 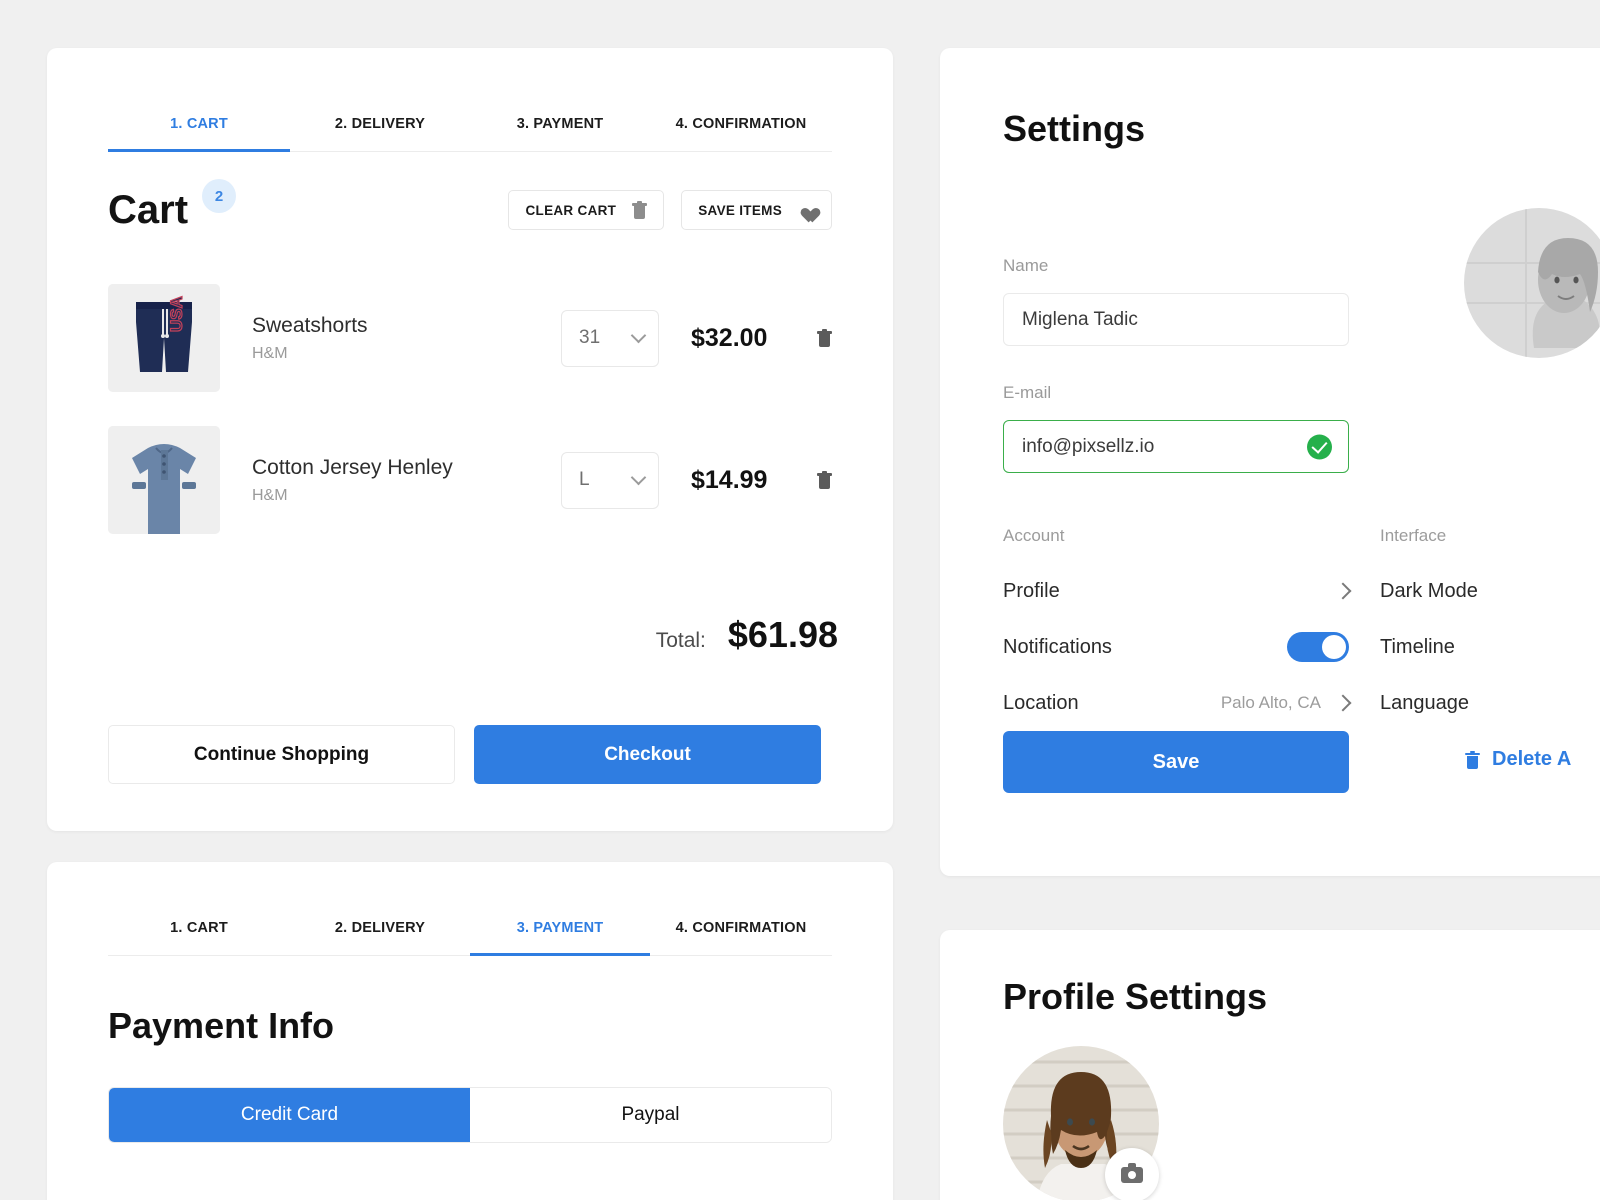 I want to click on settings-row-label: Profile, so click(x=1031, y=590).